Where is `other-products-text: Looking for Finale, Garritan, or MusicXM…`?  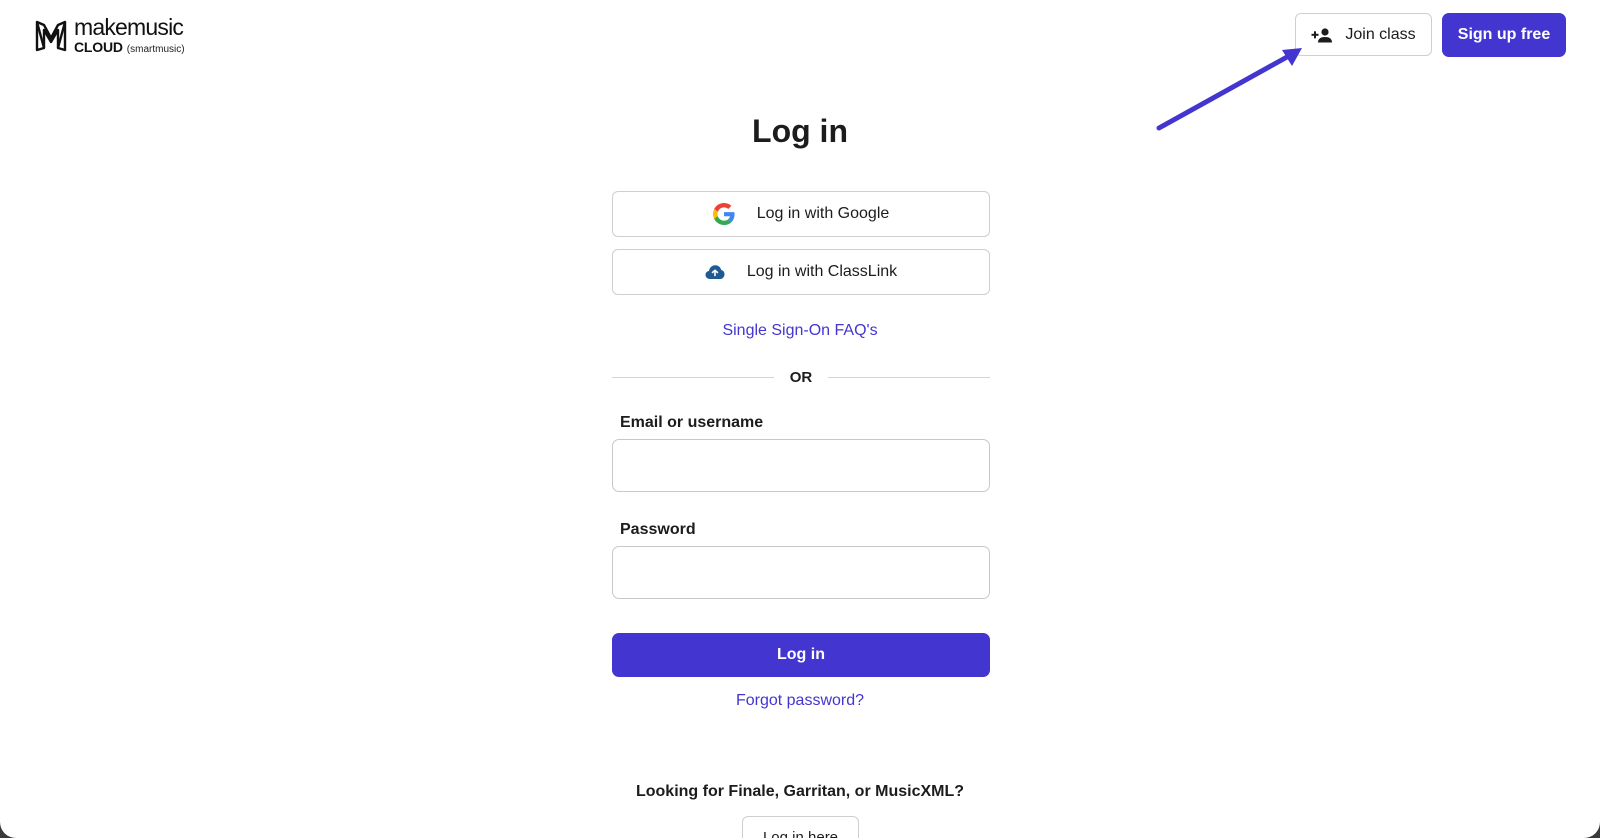
other-products-text: Looking for Finale, Garritan, or MusicXM… is located at coordinates (800, 791).